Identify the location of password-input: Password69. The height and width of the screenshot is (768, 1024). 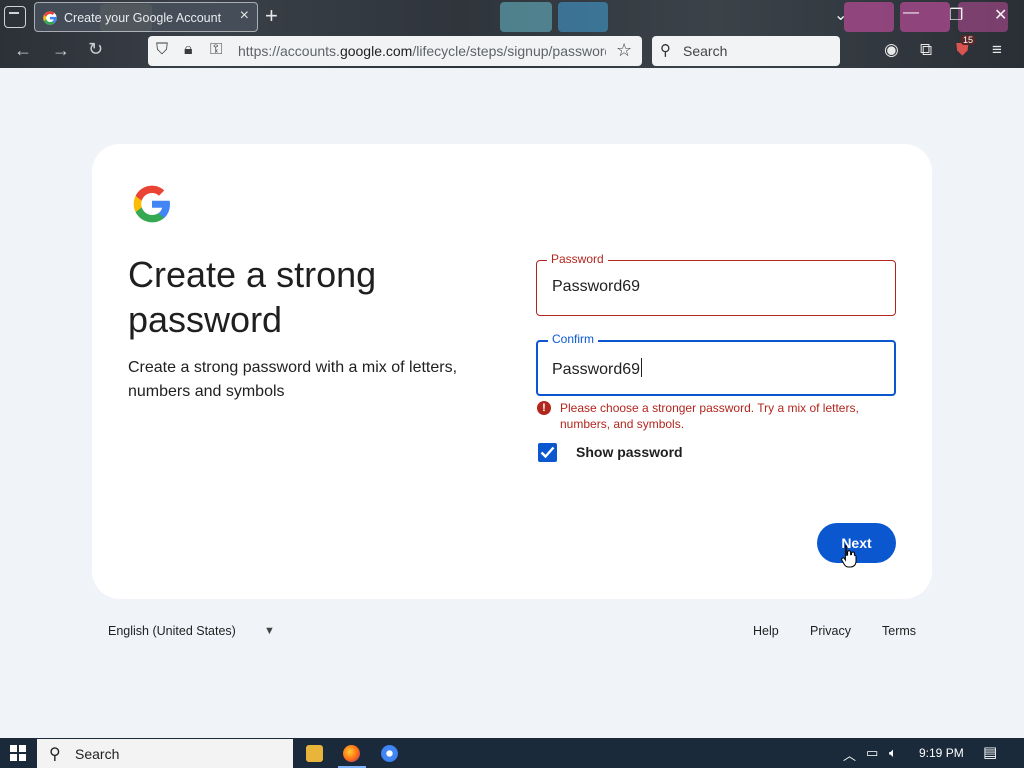
(596, 287).